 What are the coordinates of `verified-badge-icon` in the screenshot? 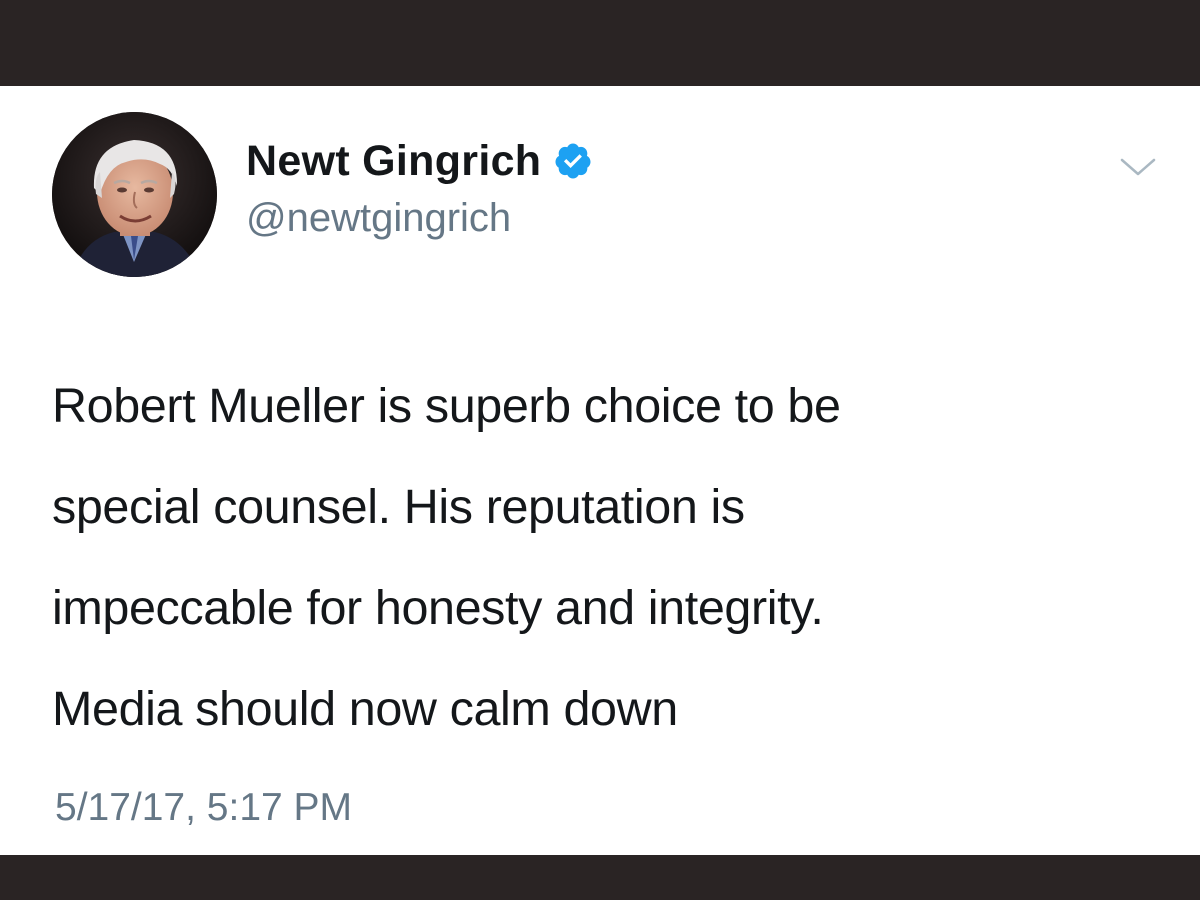 It's located at (573, 161).